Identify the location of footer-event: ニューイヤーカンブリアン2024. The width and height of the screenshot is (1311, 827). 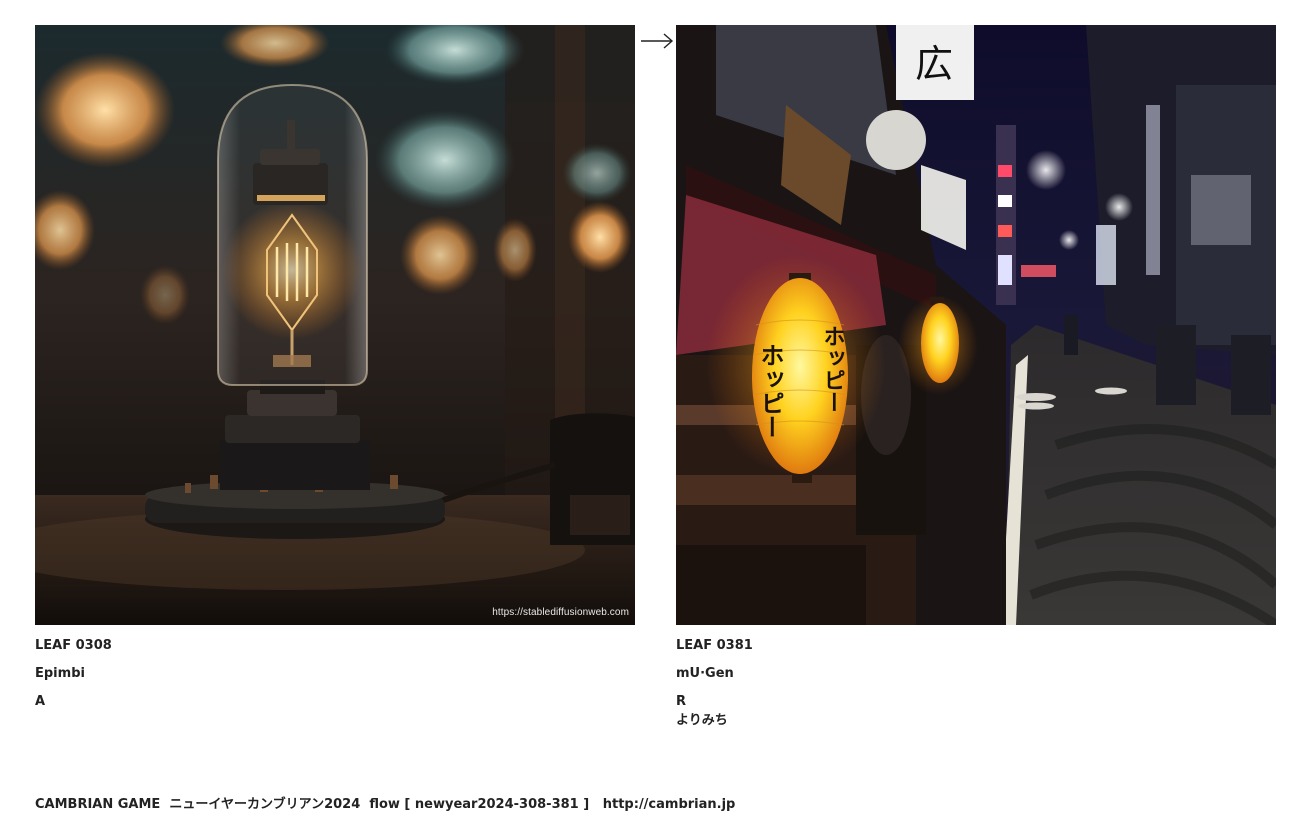
(264, 804).